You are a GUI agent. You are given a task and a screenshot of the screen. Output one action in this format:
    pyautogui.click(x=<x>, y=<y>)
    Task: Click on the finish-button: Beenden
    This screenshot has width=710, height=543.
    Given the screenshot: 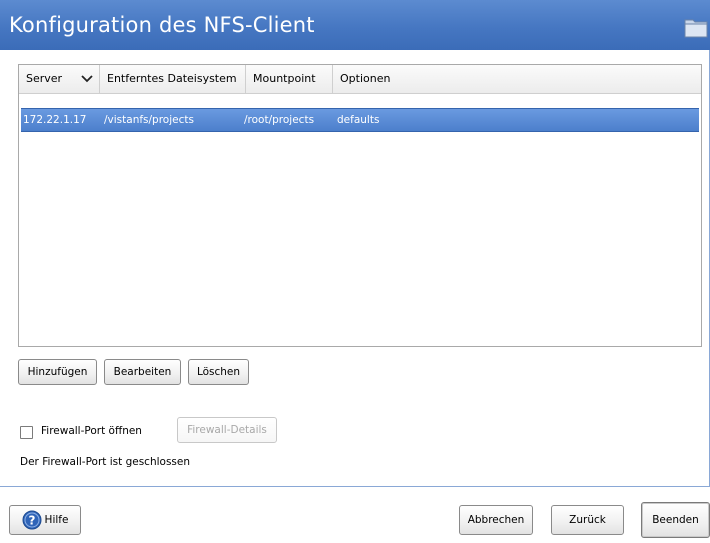 What is the action you would take?
    pyautogui.click(x=675, y=520)
    